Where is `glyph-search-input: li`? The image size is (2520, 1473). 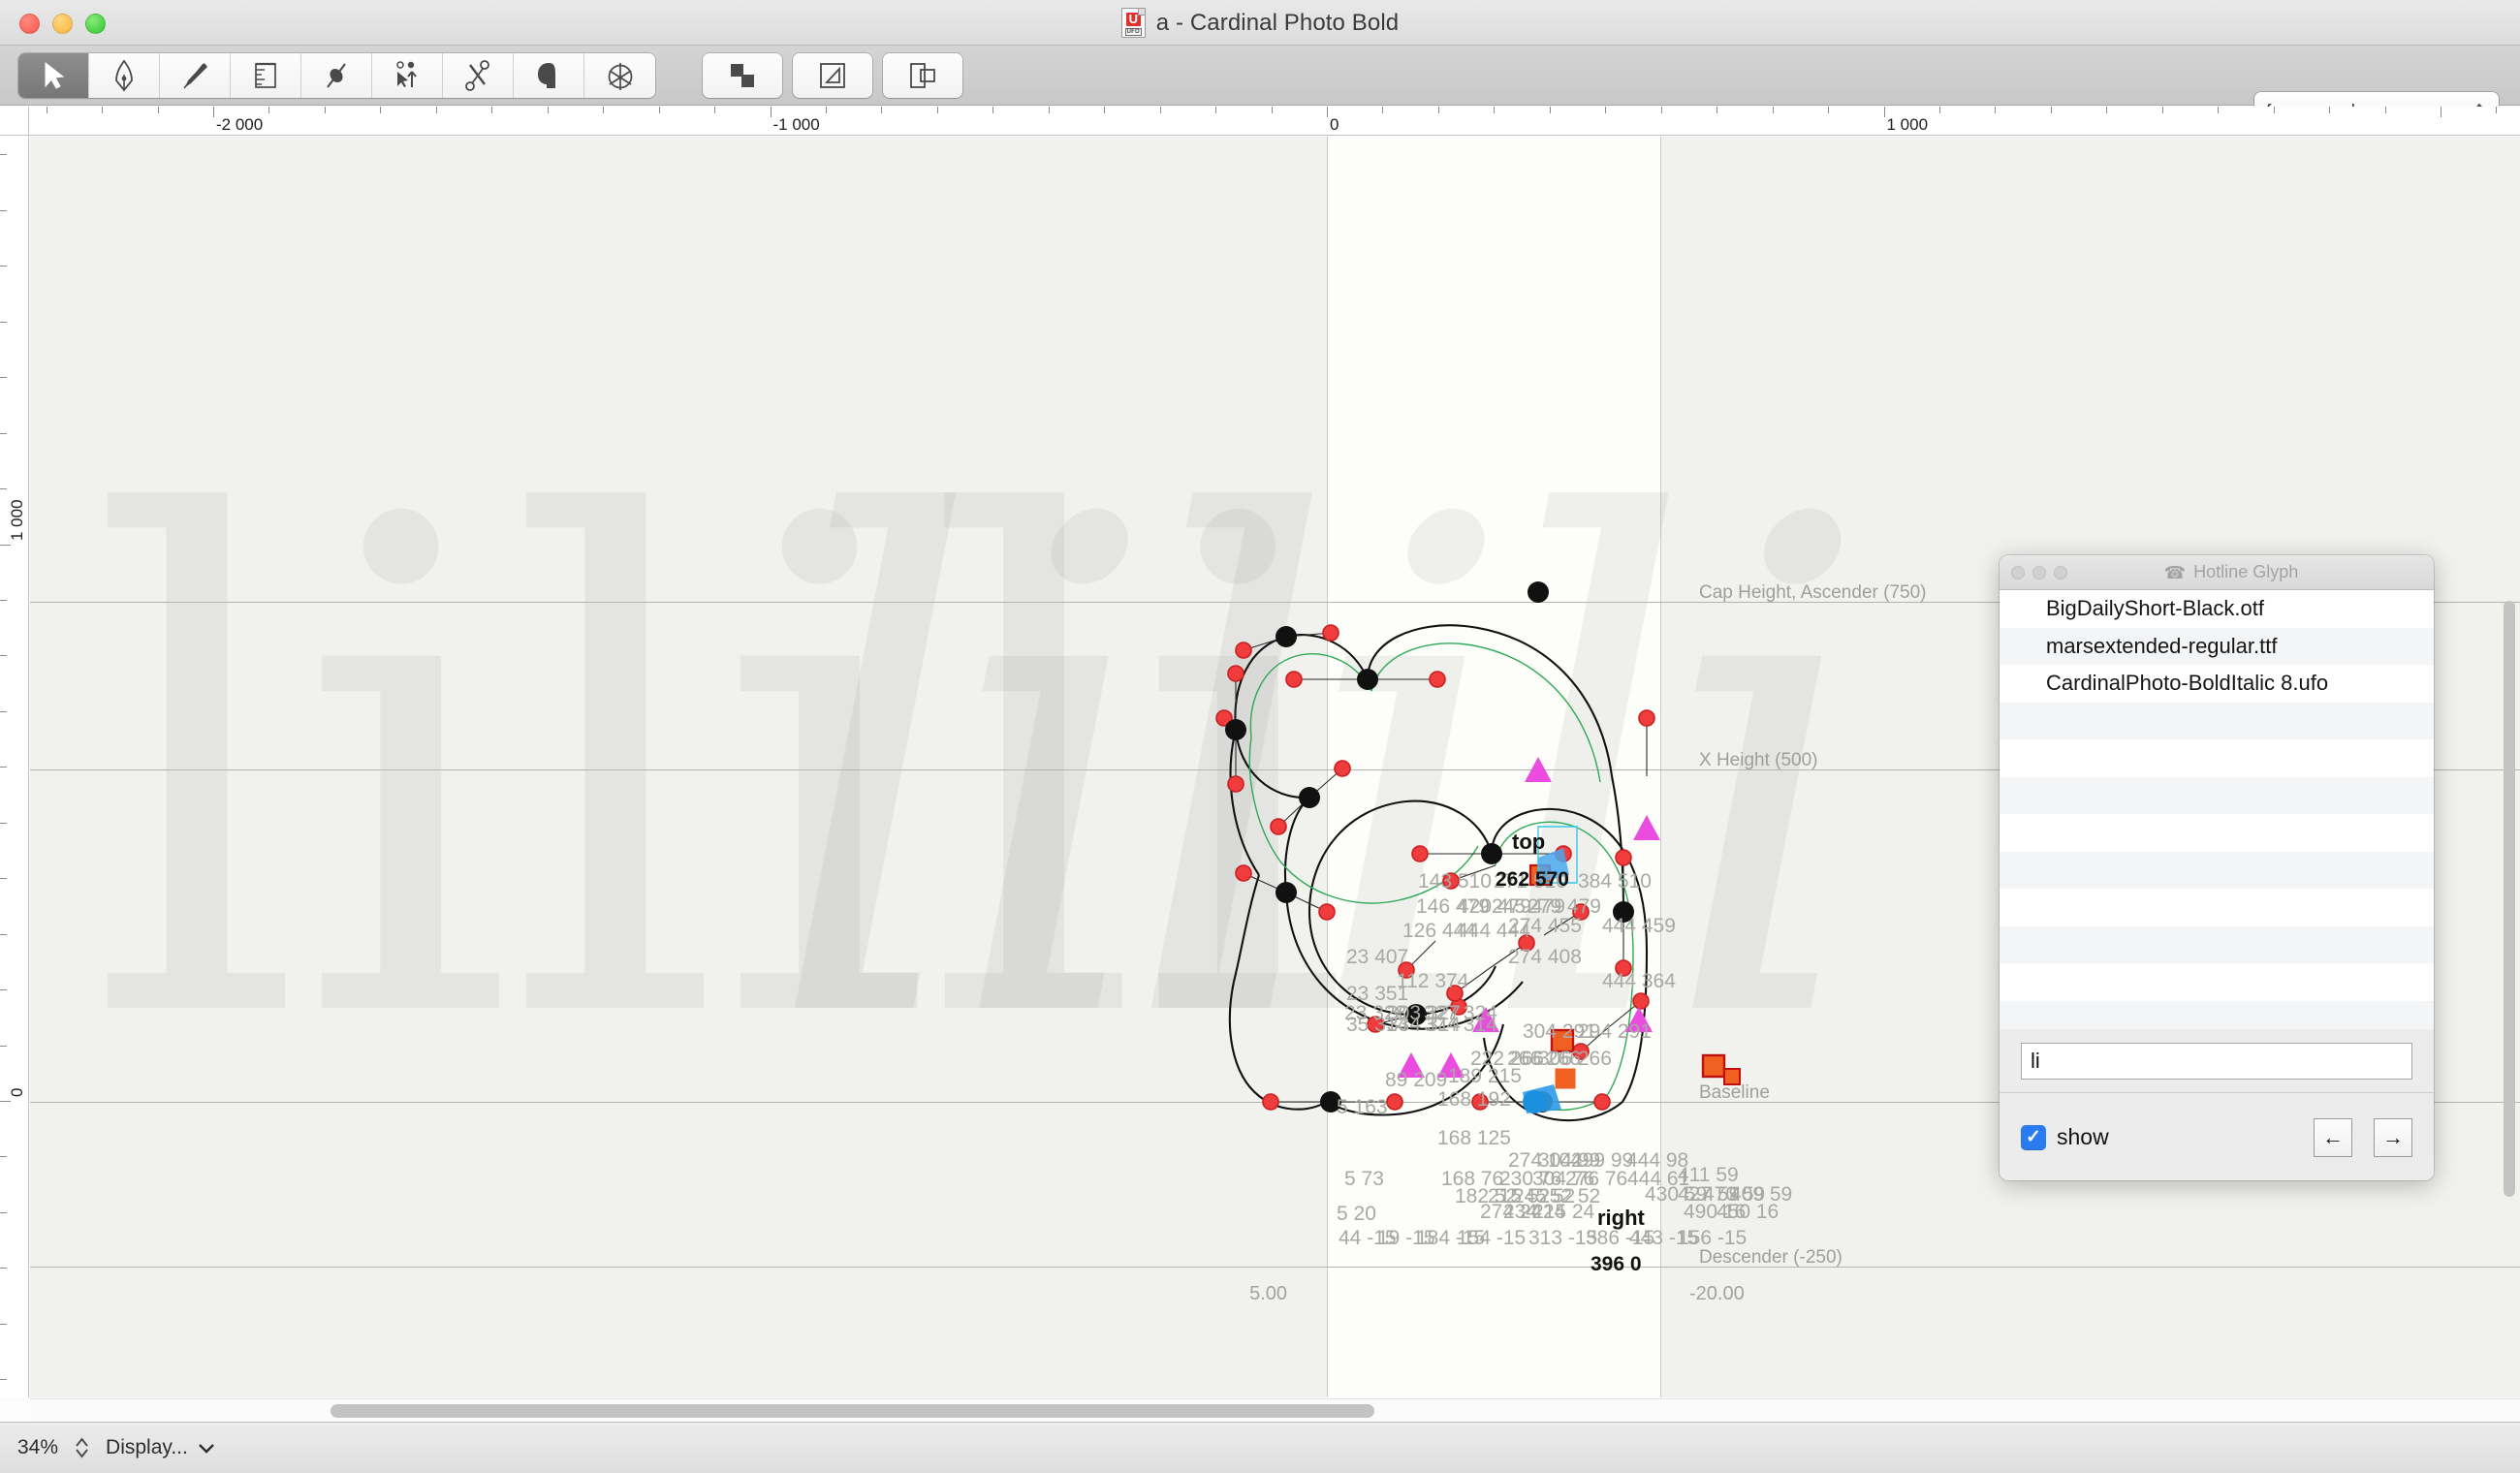 glyph-search-input: li is located at coordinates (2216, 1061).